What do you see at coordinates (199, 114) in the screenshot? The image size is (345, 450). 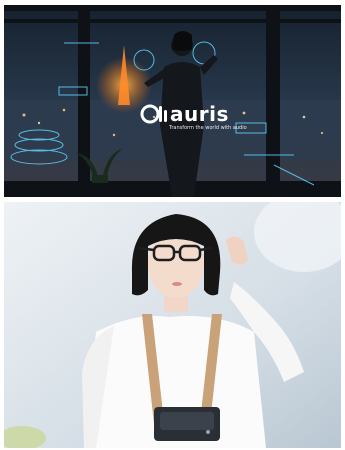 I see `brand-name: auris` at bounding box center [199, 114].